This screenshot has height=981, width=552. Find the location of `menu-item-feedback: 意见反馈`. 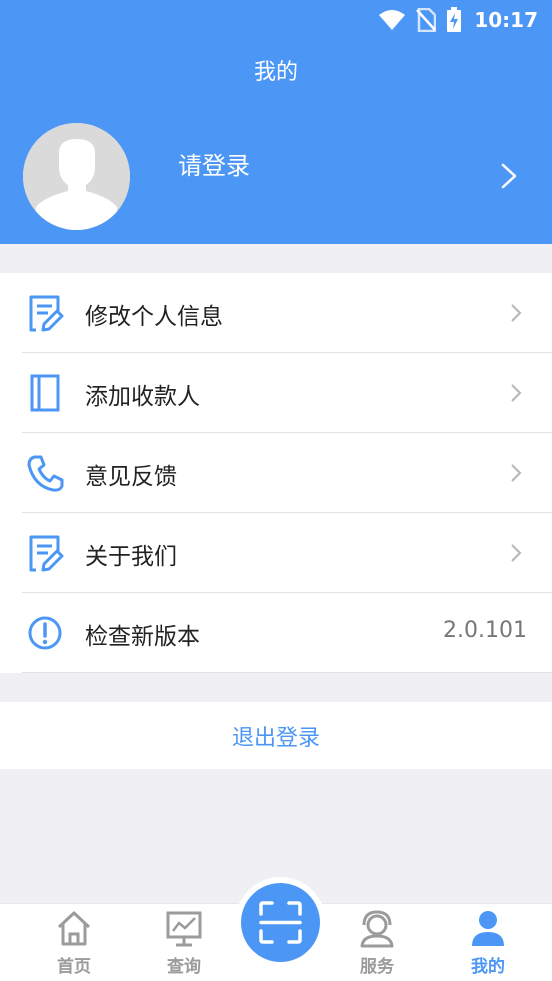

menu-item-feedback: 意见反馈 is located at coordinates (276, 473).